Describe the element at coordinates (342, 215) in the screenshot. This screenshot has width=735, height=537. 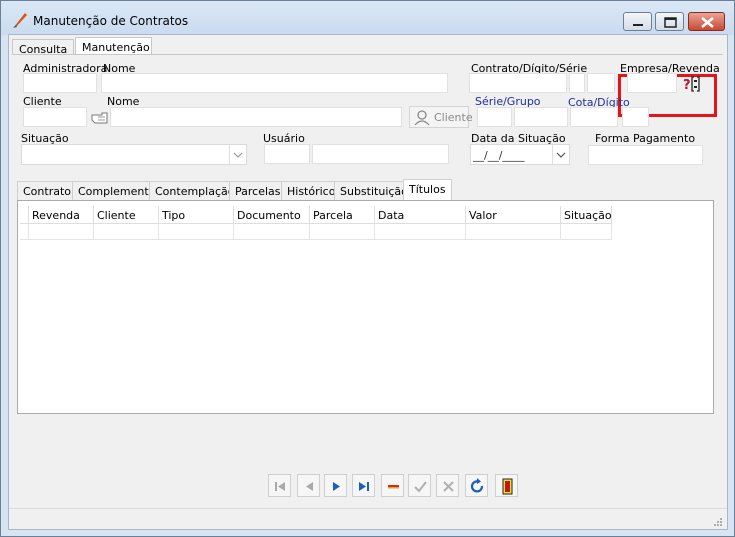
I see `column-header-parcela: Parcela` at that location.